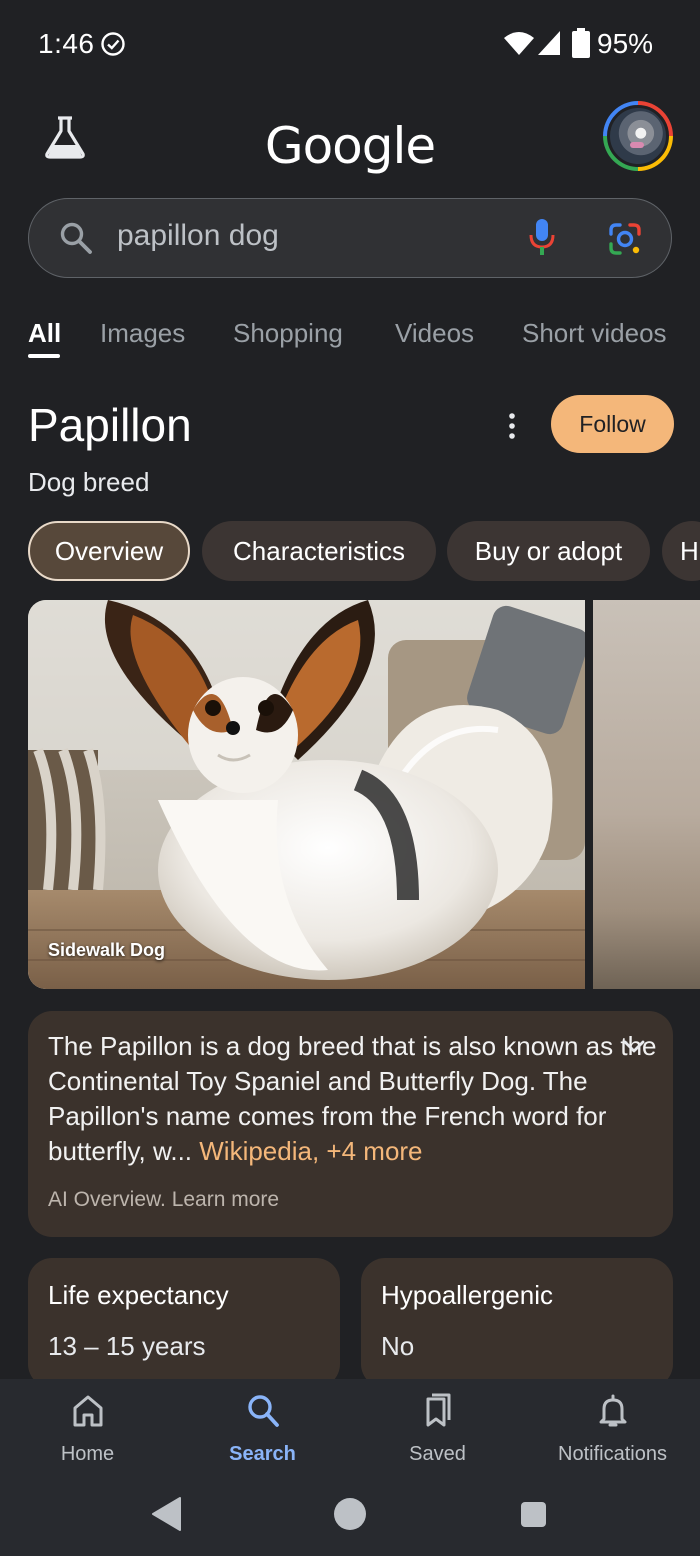 Image resolution: width=700 pixels, height=1556 pixels. Describe the element at coordinates (549, 43) in the screenshot. I see `signal-icon` at that location.